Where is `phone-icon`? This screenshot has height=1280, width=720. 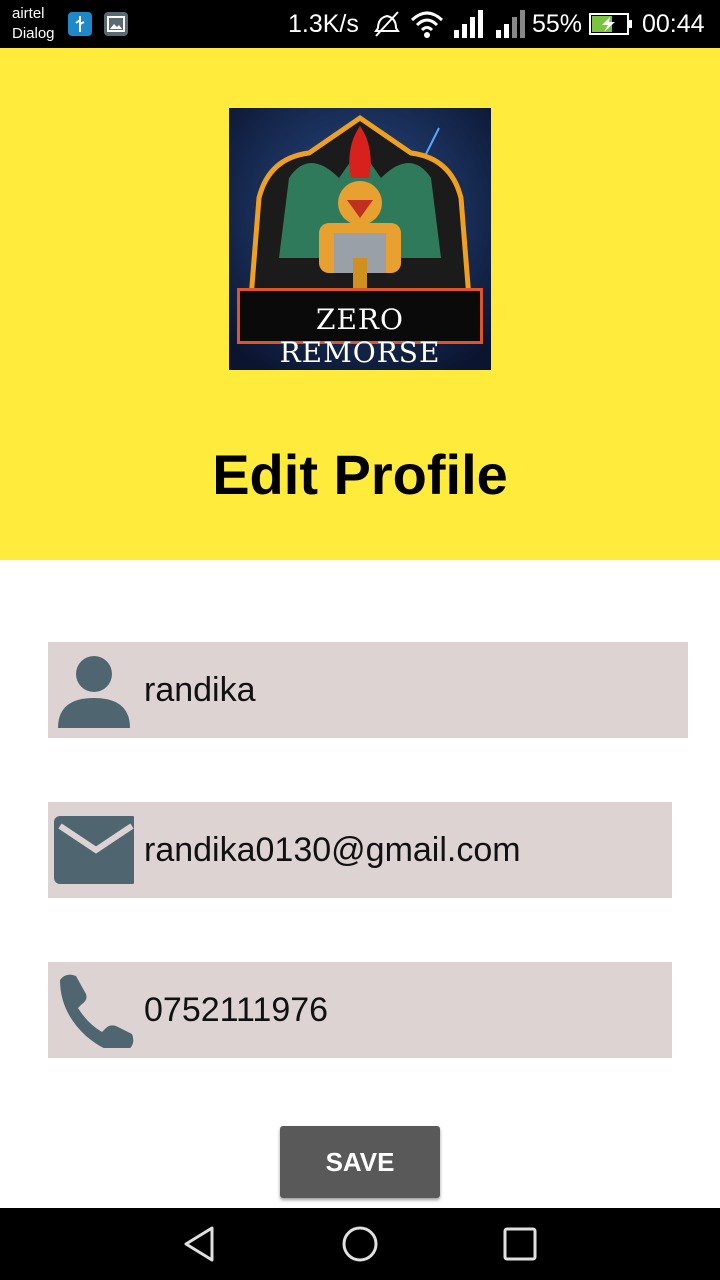 phone-icon is located at coordinates (97, 1011).